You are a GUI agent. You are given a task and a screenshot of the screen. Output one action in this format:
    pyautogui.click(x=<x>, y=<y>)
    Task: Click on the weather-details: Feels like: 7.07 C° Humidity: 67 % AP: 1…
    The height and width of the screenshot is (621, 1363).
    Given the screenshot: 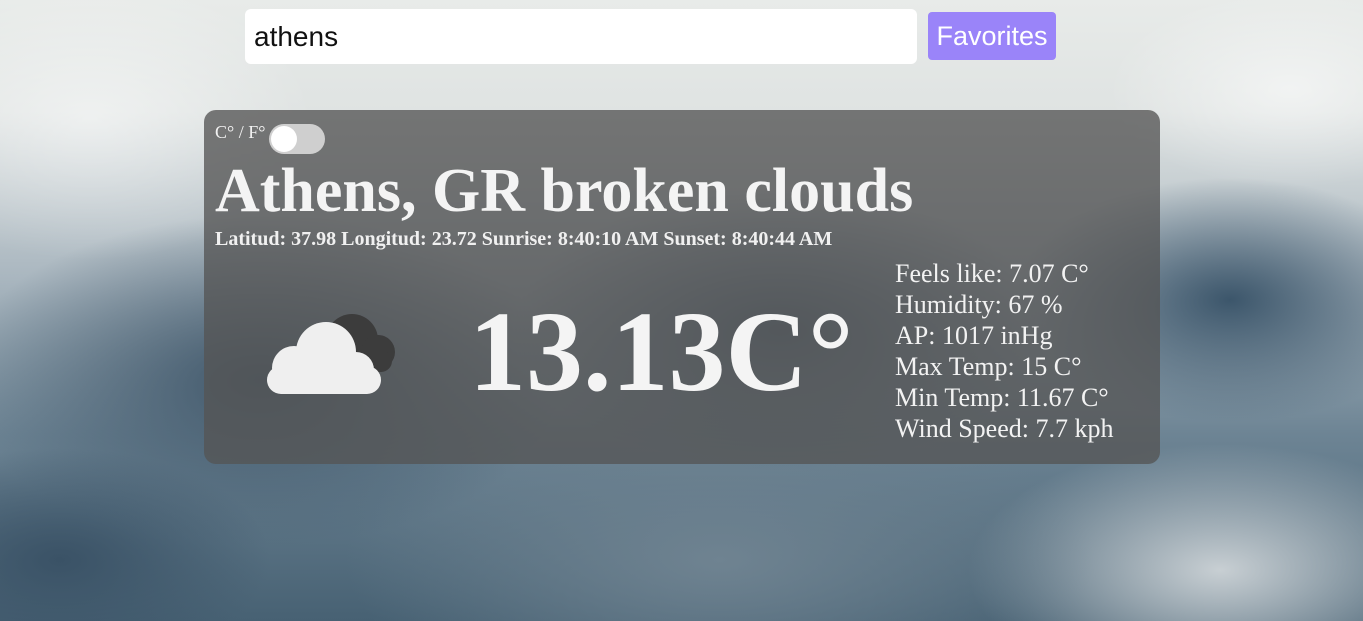 What is the action you would take?
    pyautogui.click(x=1004, y=351)
    